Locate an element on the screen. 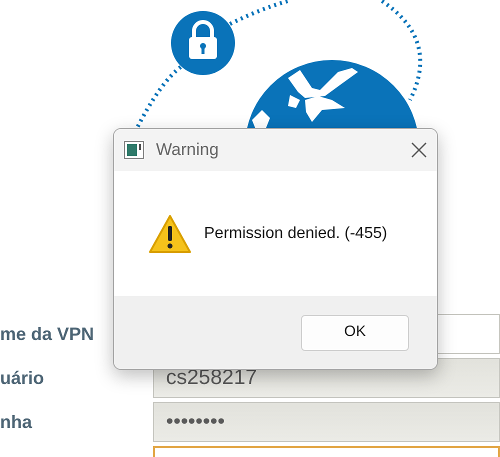 The height and width of the screenshot is (457, 500). field-label: me da VPN is located at coordinates (48, 334).